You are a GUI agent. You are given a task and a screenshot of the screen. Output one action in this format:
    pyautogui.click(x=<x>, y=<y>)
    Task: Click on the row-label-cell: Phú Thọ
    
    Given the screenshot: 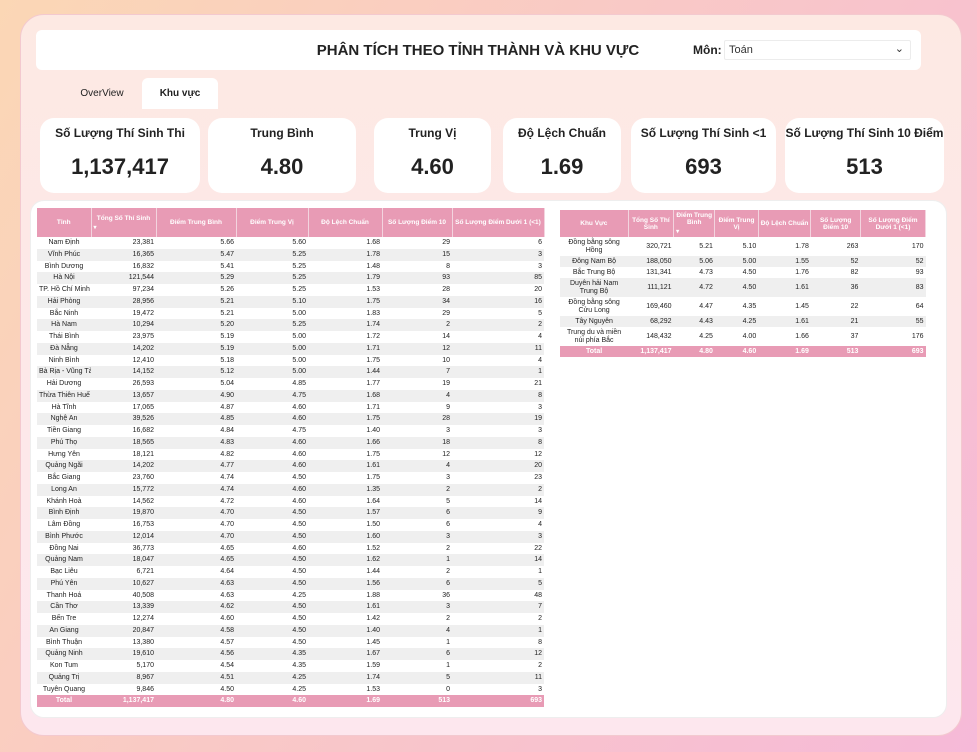 What is the action you would take?
    pyautogui.click(x=64, y=442)
    